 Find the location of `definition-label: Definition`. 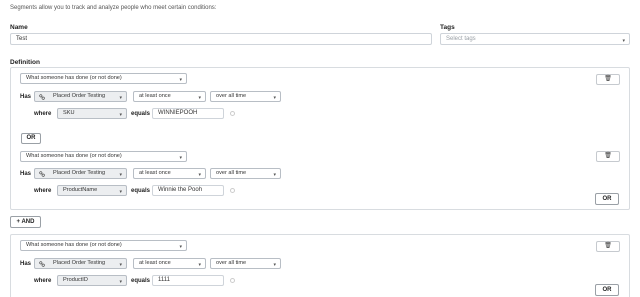

definition-label: Definition is located at coordinates (25, 62).